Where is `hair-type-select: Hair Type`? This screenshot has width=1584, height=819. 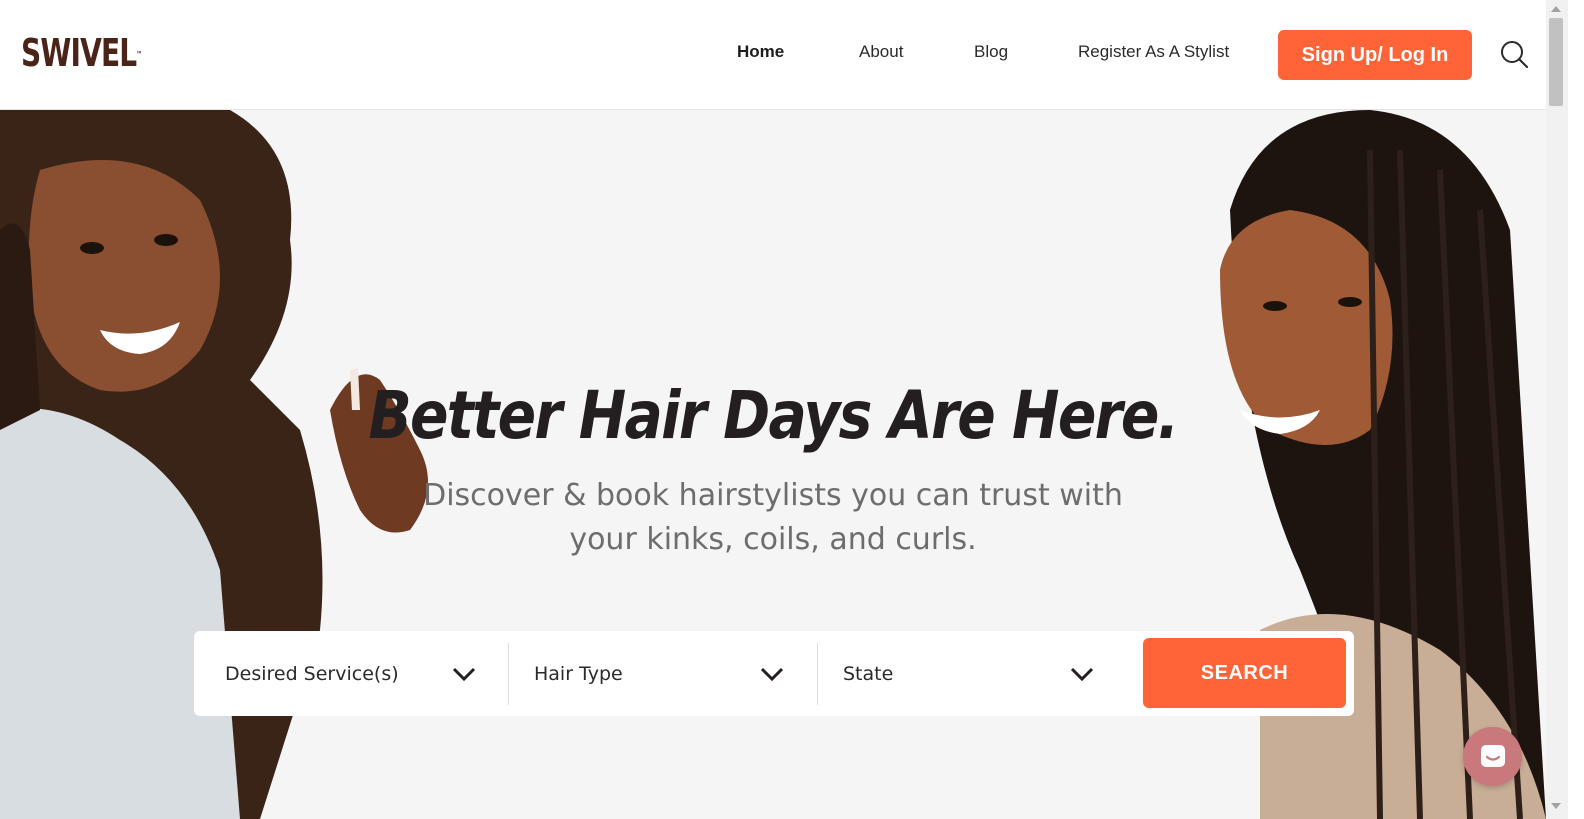
hair-type-select: Hair Type is located at coordinates (674, 673).